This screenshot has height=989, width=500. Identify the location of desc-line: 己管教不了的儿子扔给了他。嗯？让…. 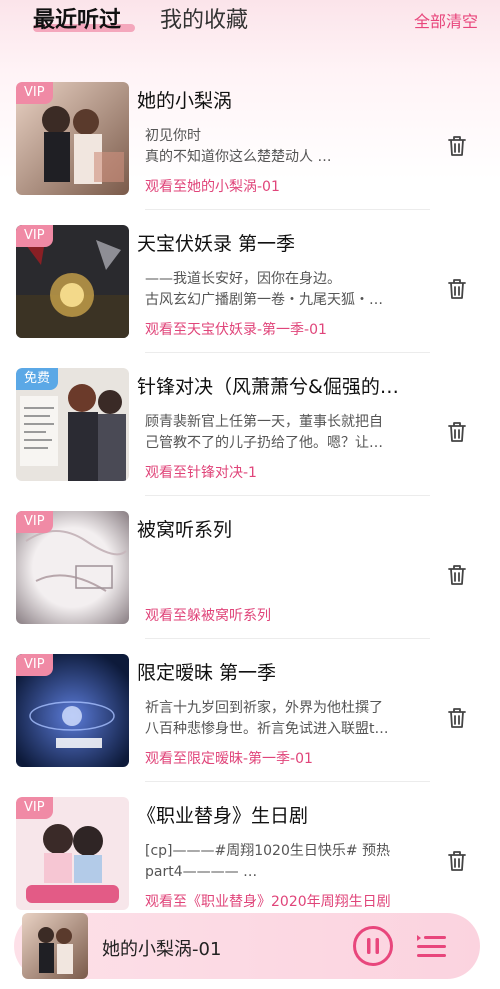
(264, 443).